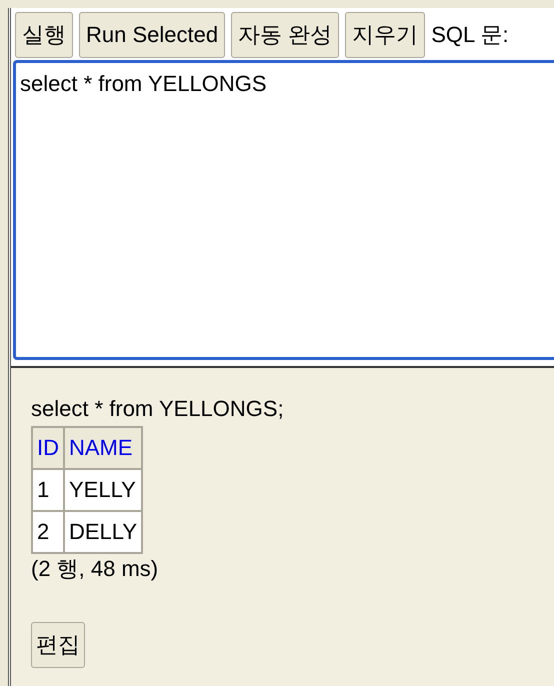  Describe the element at coordinates (157, 409) in the screenshot. I see `executed-statement: select * from YELLONGS;` at that location.